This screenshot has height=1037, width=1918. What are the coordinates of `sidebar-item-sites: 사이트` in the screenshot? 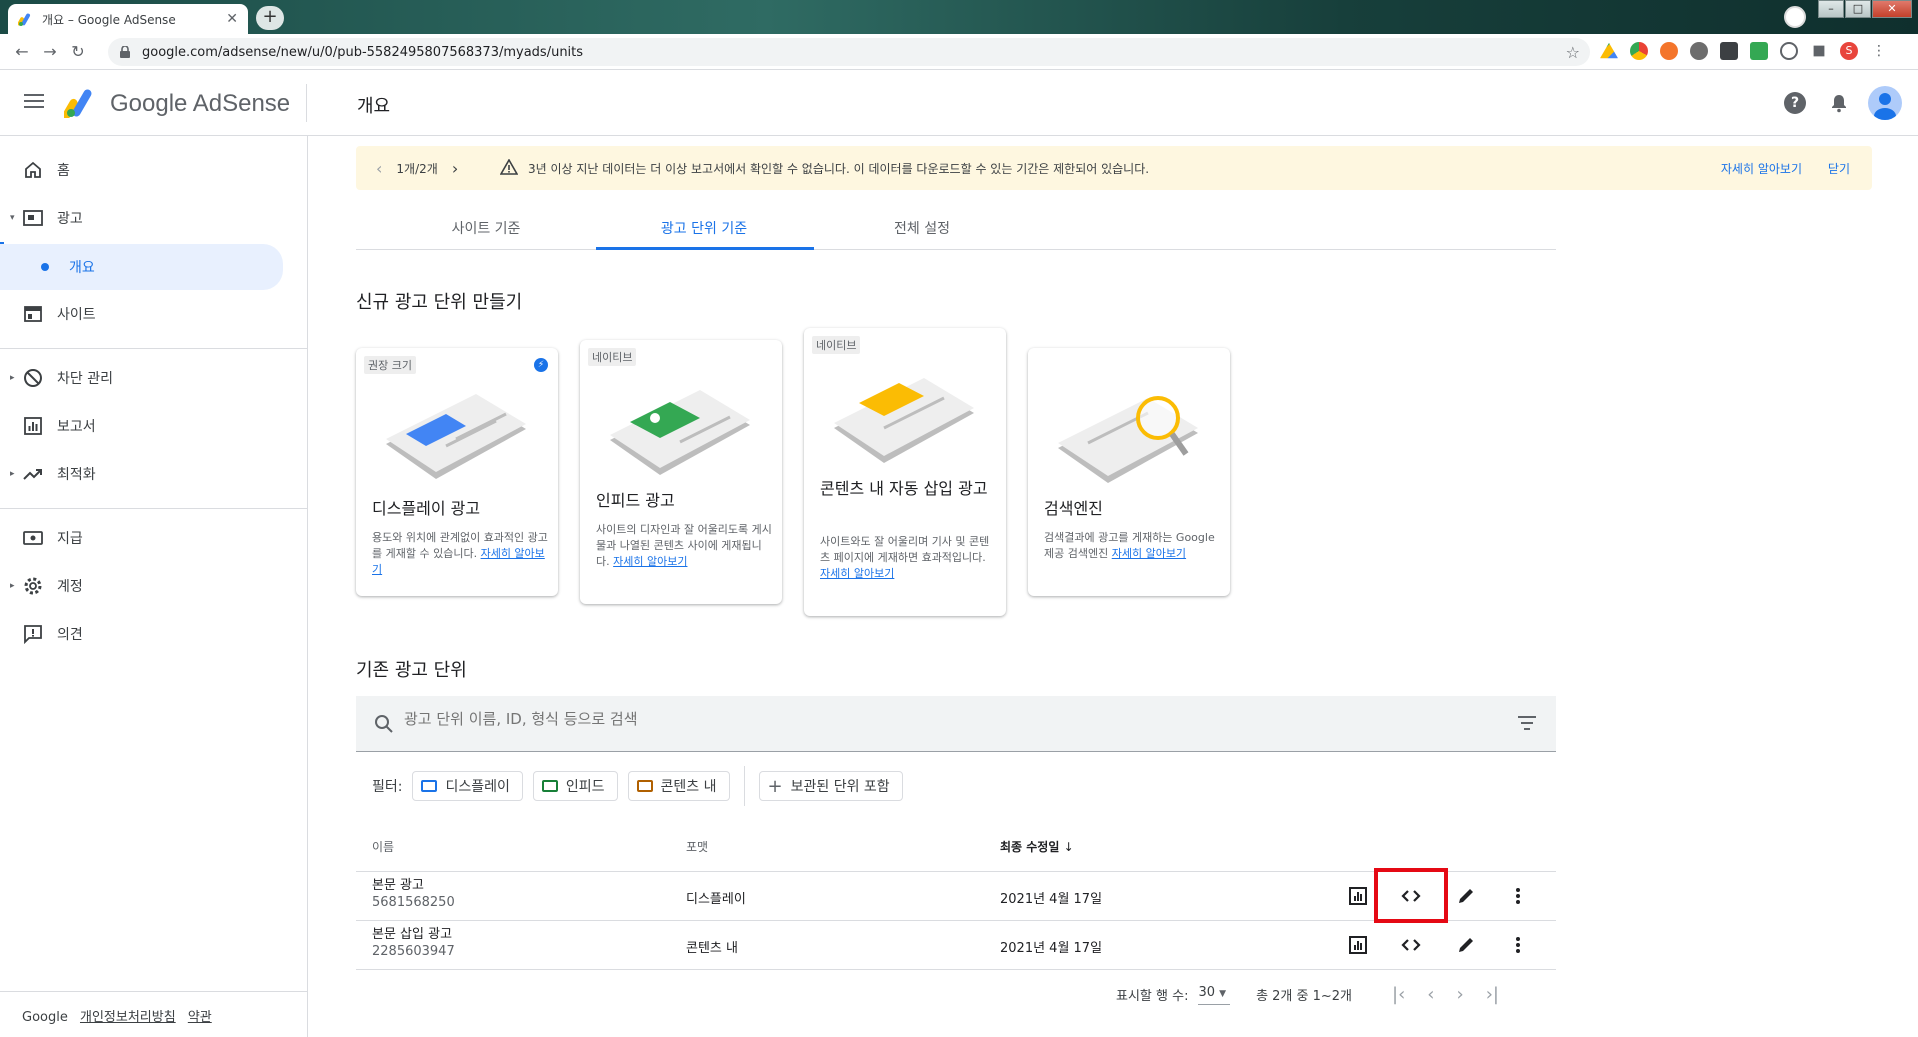 It's located at (150, 314).